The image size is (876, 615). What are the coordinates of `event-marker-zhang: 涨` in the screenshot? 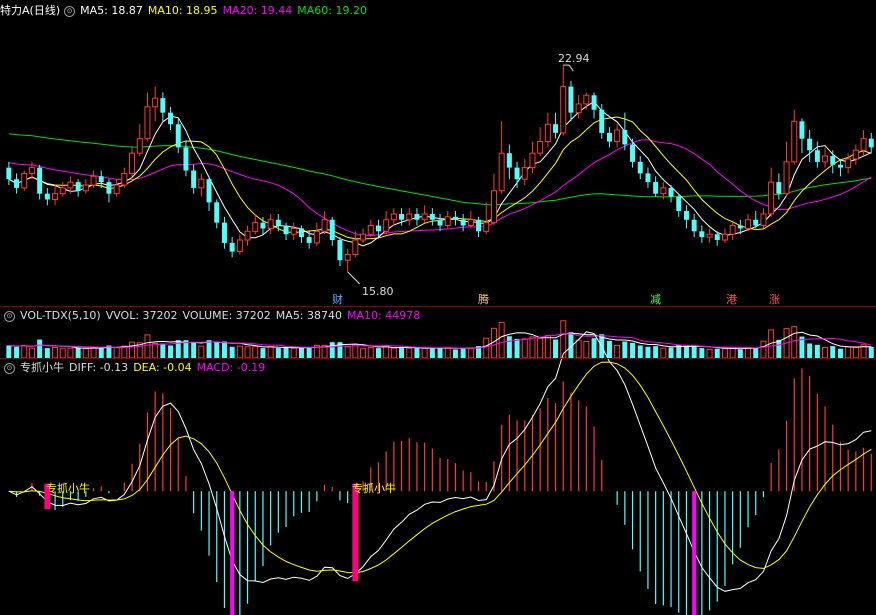 It's located at (774, 299).